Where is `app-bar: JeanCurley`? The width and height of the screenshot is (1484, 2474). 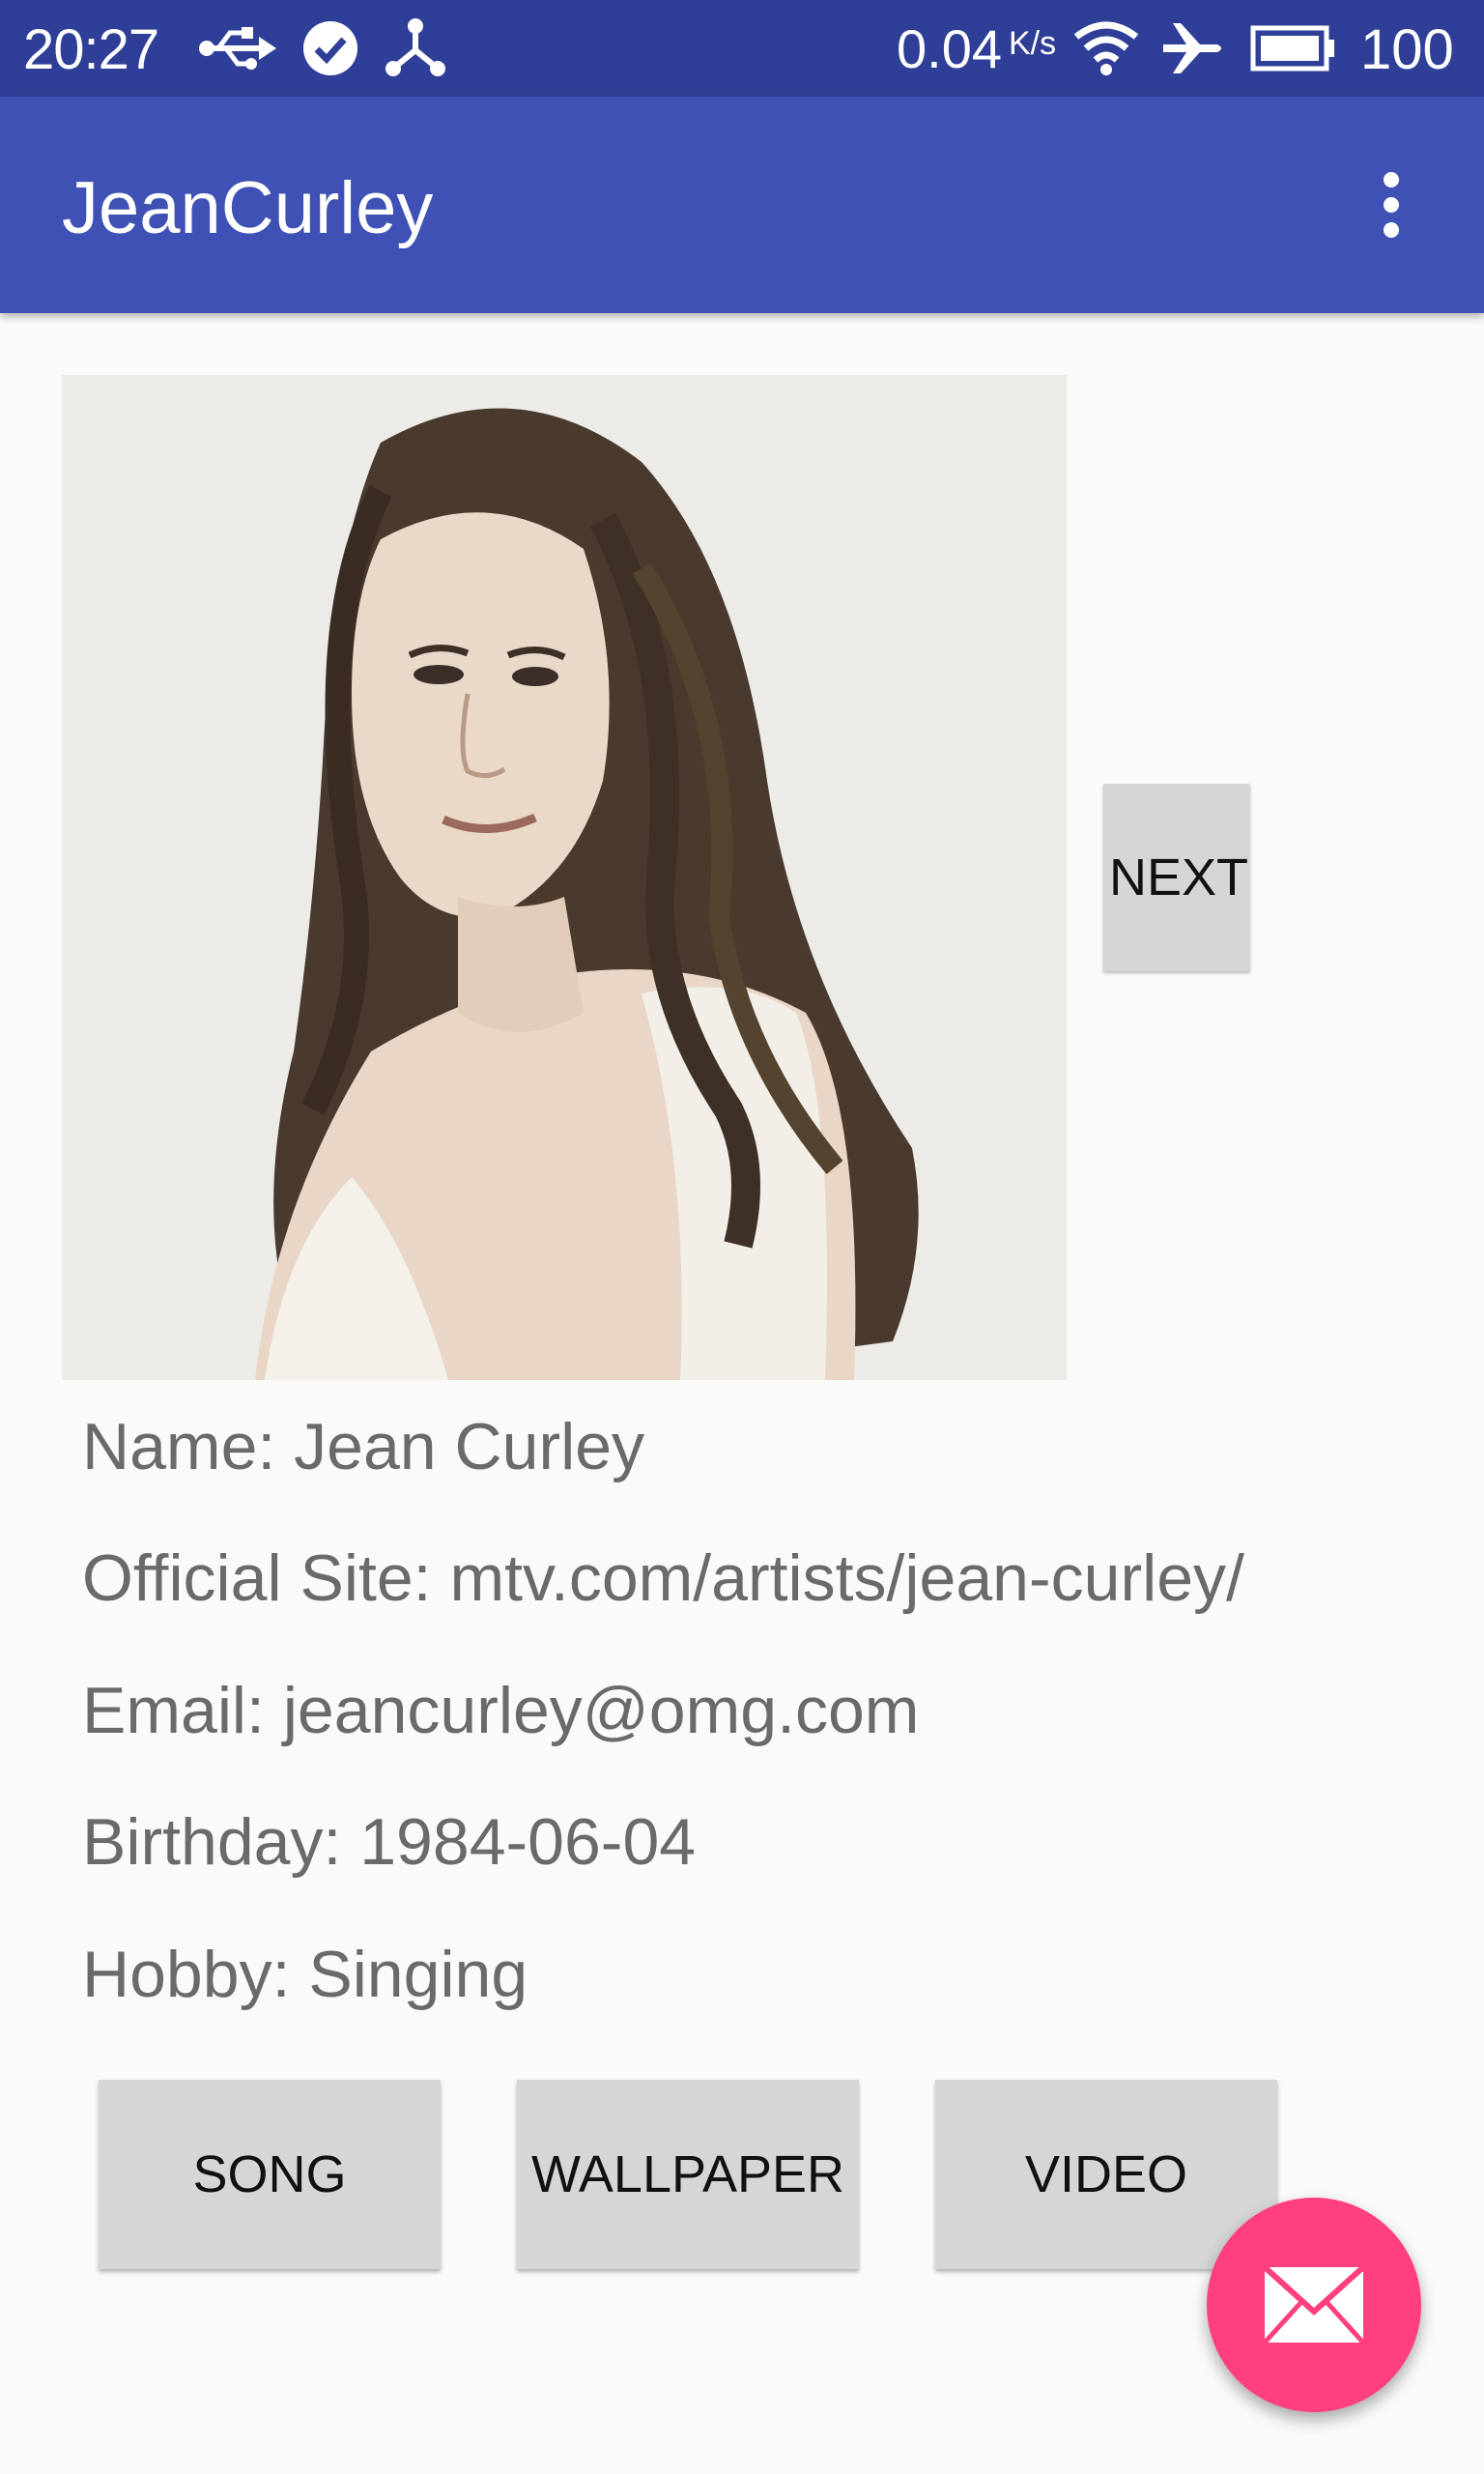 app-bar: JeanCurley is located at coordinates (742, 205).